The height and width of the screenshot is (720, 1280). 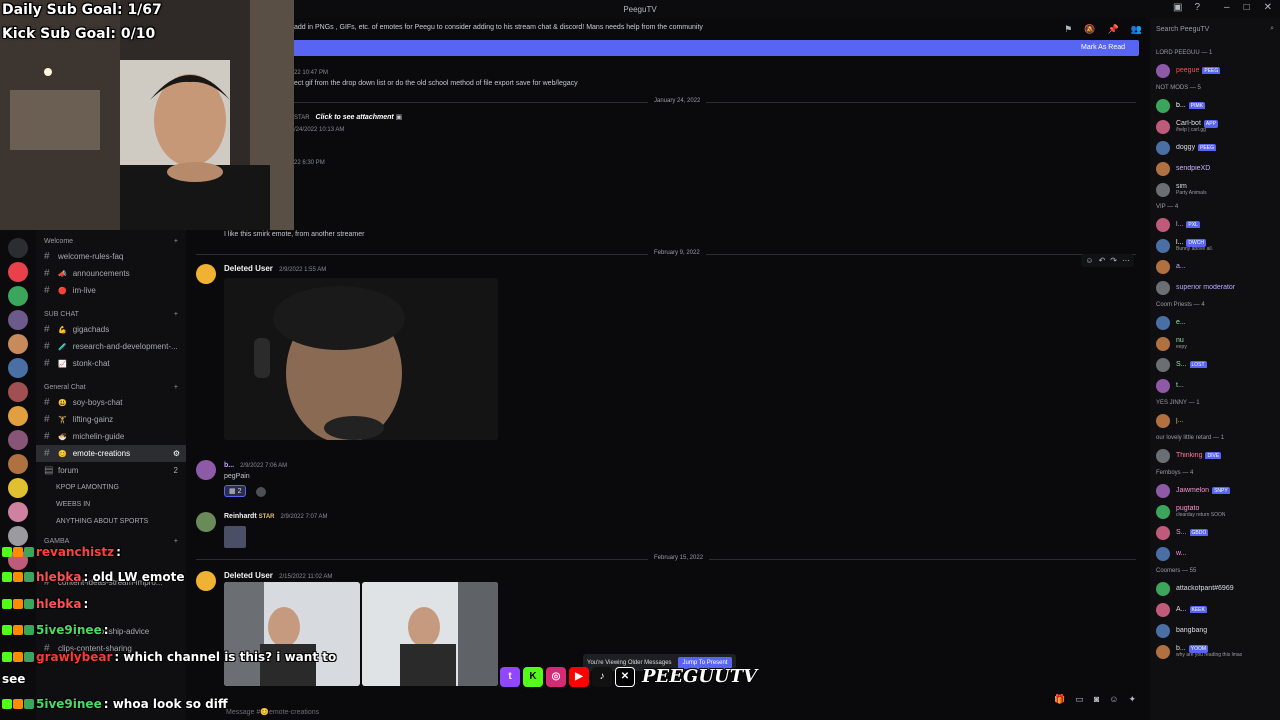 I want to click on category-header: General Chat +, so click(x=111, y=387).